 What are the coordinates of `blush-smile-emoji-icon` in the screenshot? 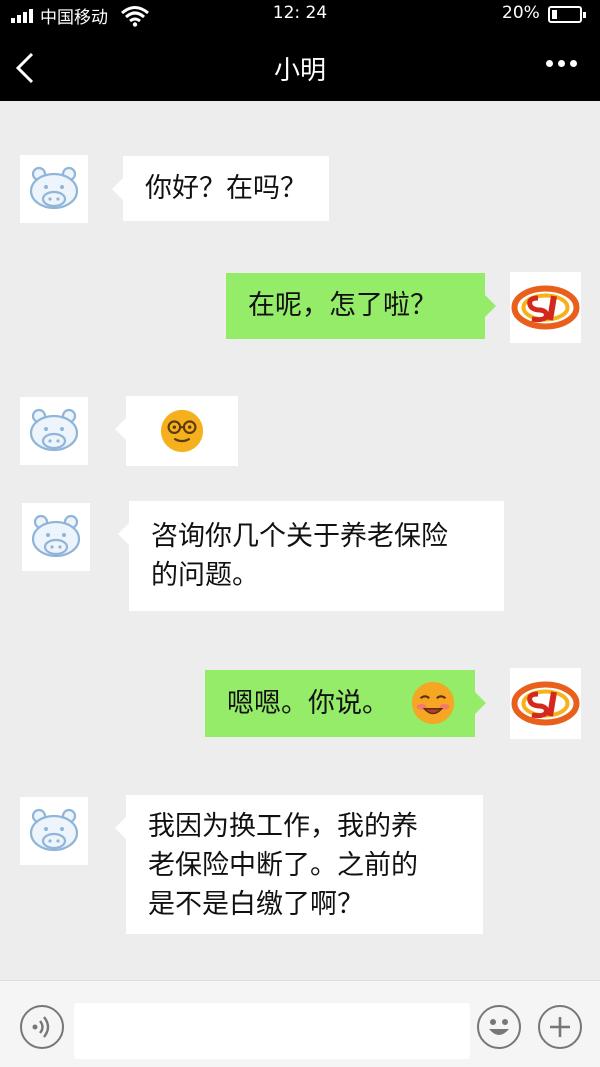 It's located at (433, 703).